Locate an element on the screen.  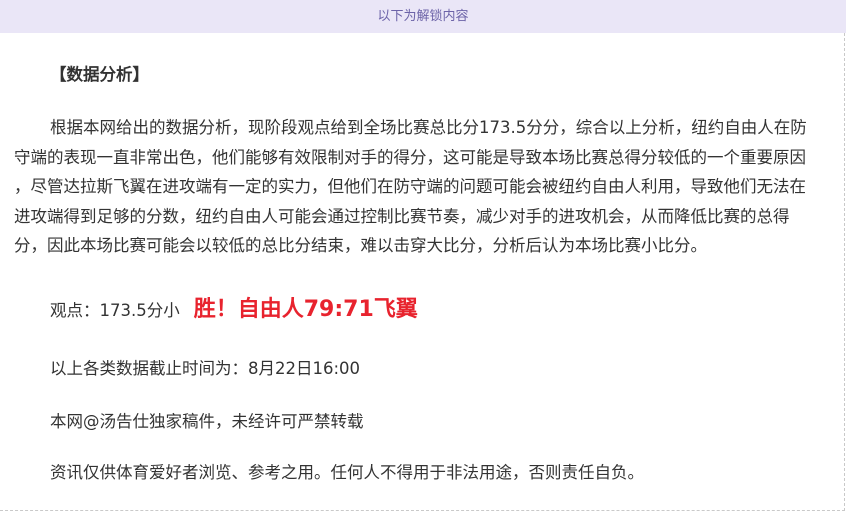
opinion-label: 观点：173.5分小 is located at coordinates (115, 310).